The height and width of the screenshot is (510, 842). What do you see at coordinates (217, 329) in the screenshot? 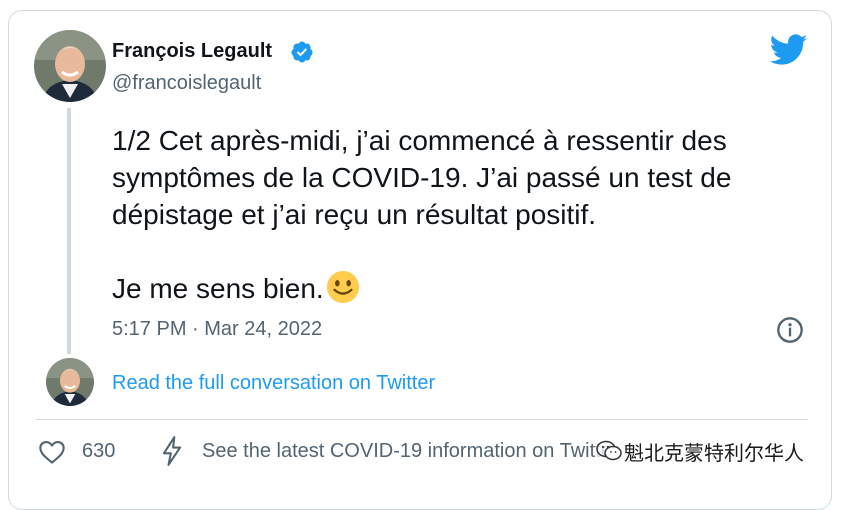
I see `tweet-timestamp: 5:17 PM · Mar 24, 2022` at bounding box center [217, 329].